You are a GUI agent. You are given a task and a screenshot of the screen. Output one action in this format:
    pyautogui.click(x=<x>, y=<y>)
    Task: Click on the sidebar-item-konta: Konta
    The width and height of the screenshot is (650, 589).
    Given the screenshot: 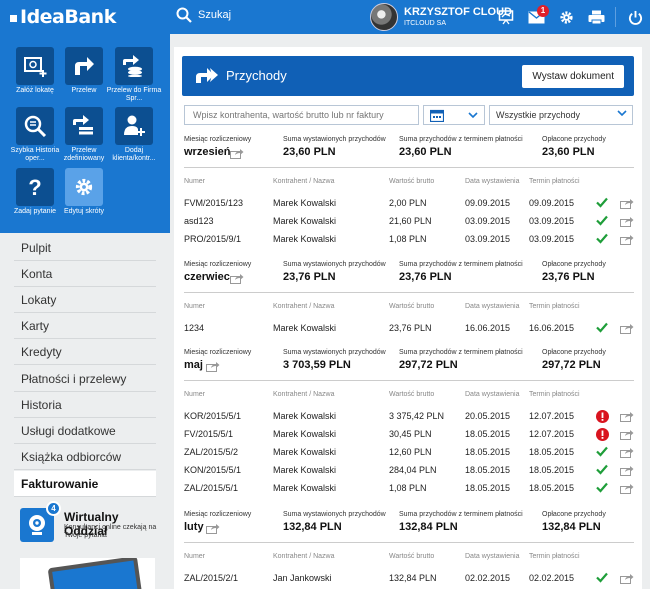 What is the action you would take?
    pyautogui.click(x=85, y=274)
    